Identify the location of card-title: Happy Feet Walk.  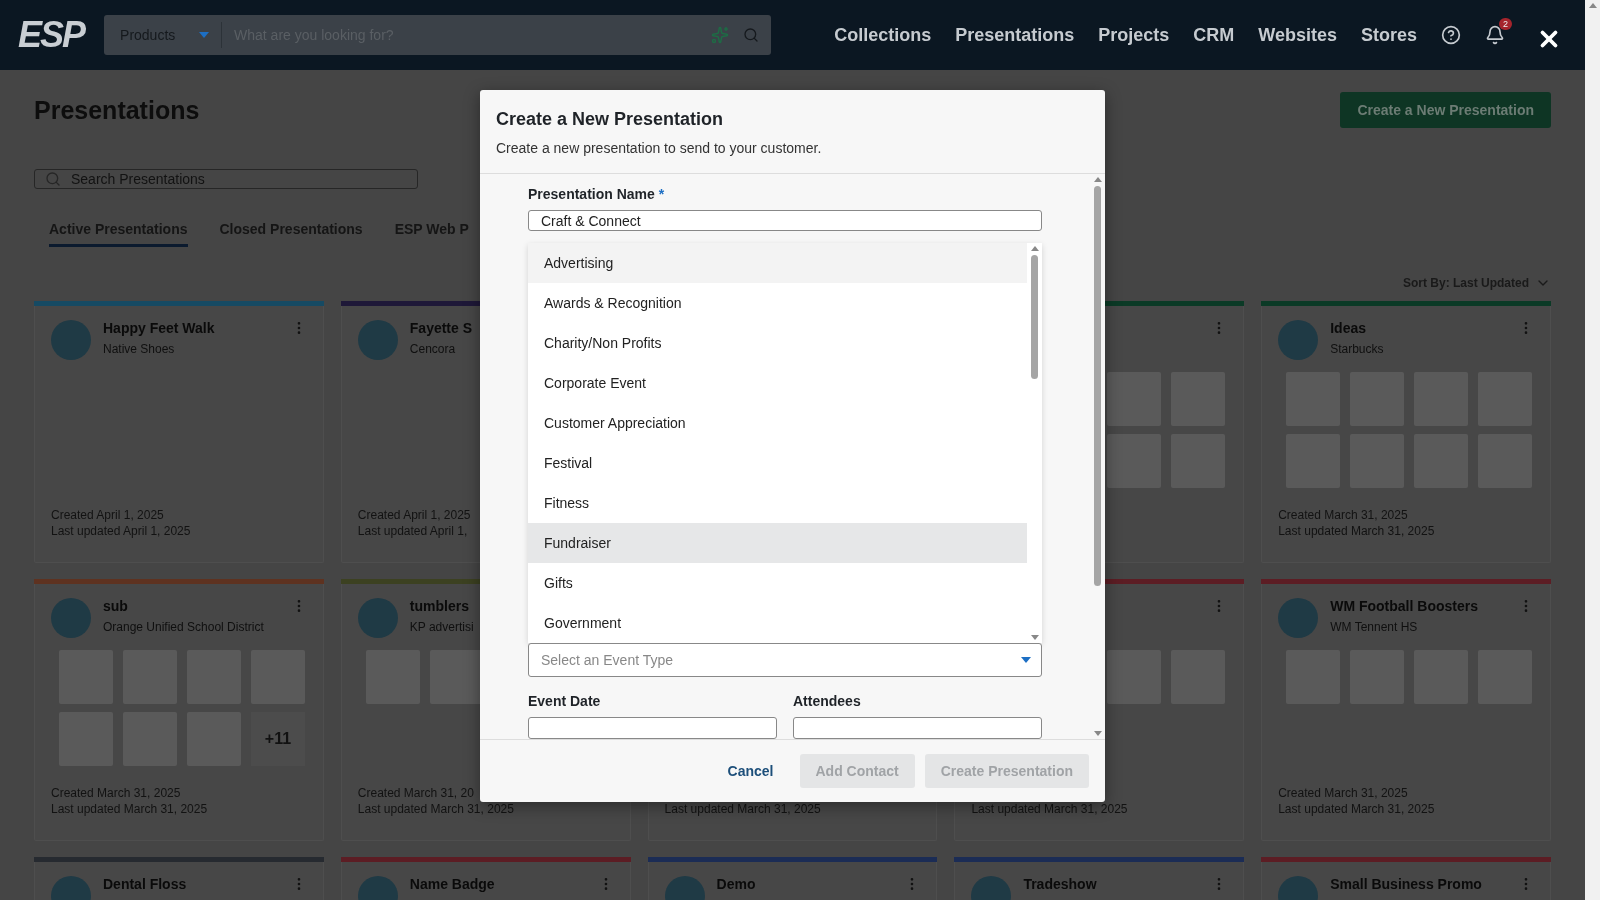
(159, 328).